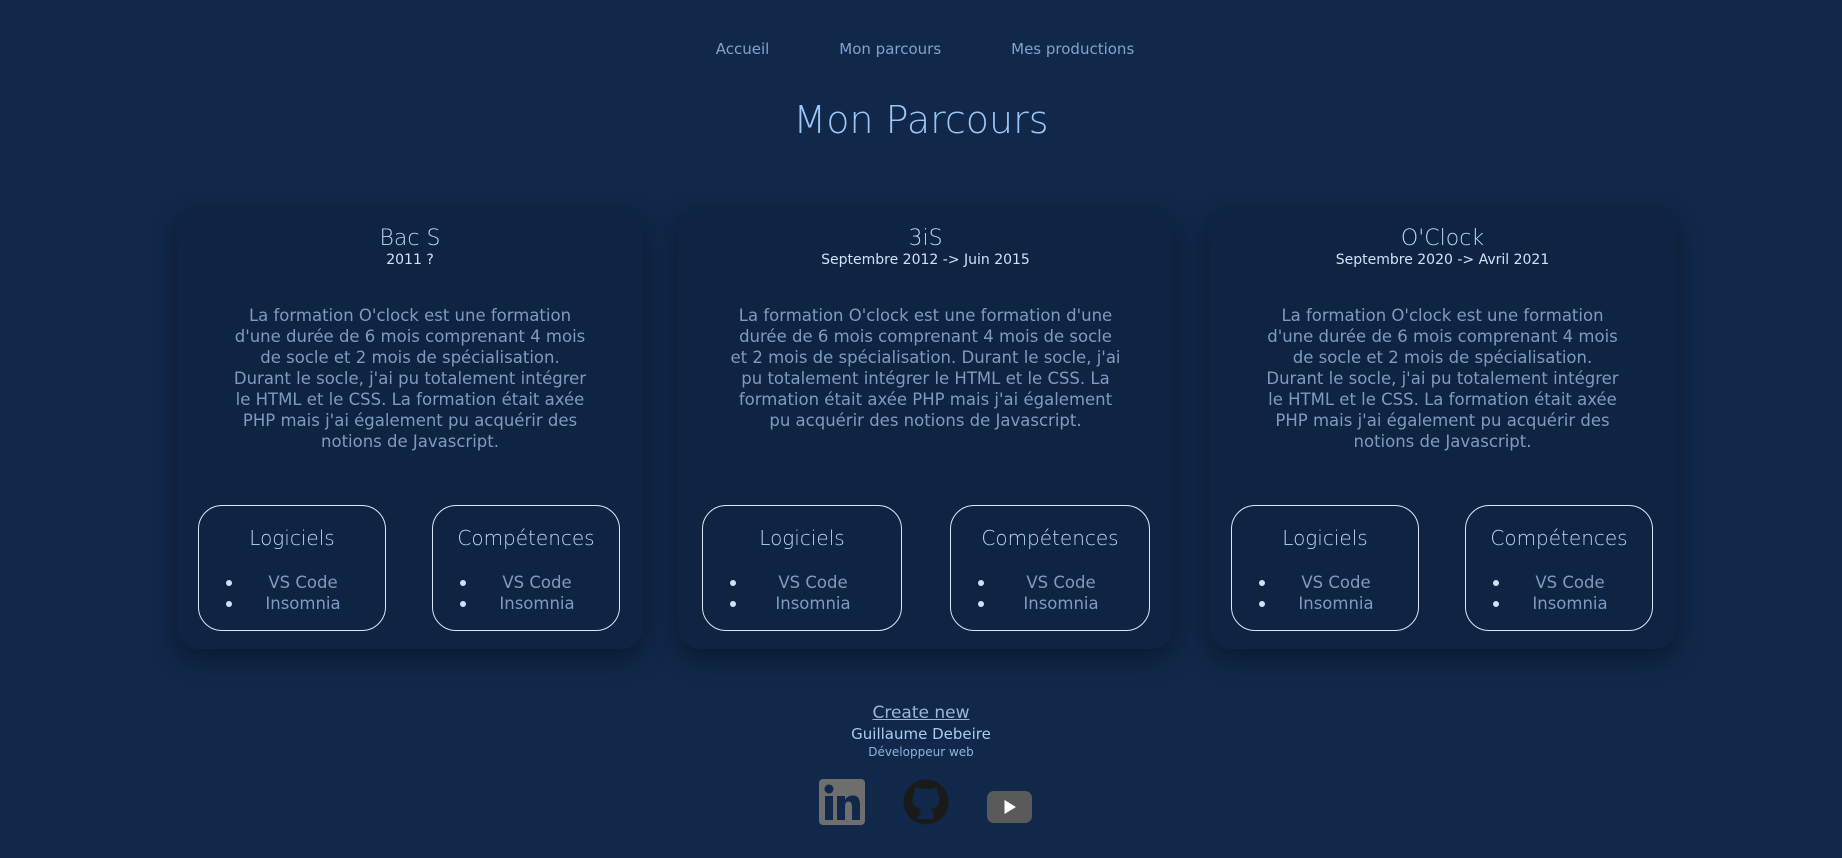 The width and height of the screenshot is (1842, 858). Describe the element at coordinates (1442, 260) in the screenshot. I see `card-dates: Septembre 2020 -> Avril 2021` at that location.